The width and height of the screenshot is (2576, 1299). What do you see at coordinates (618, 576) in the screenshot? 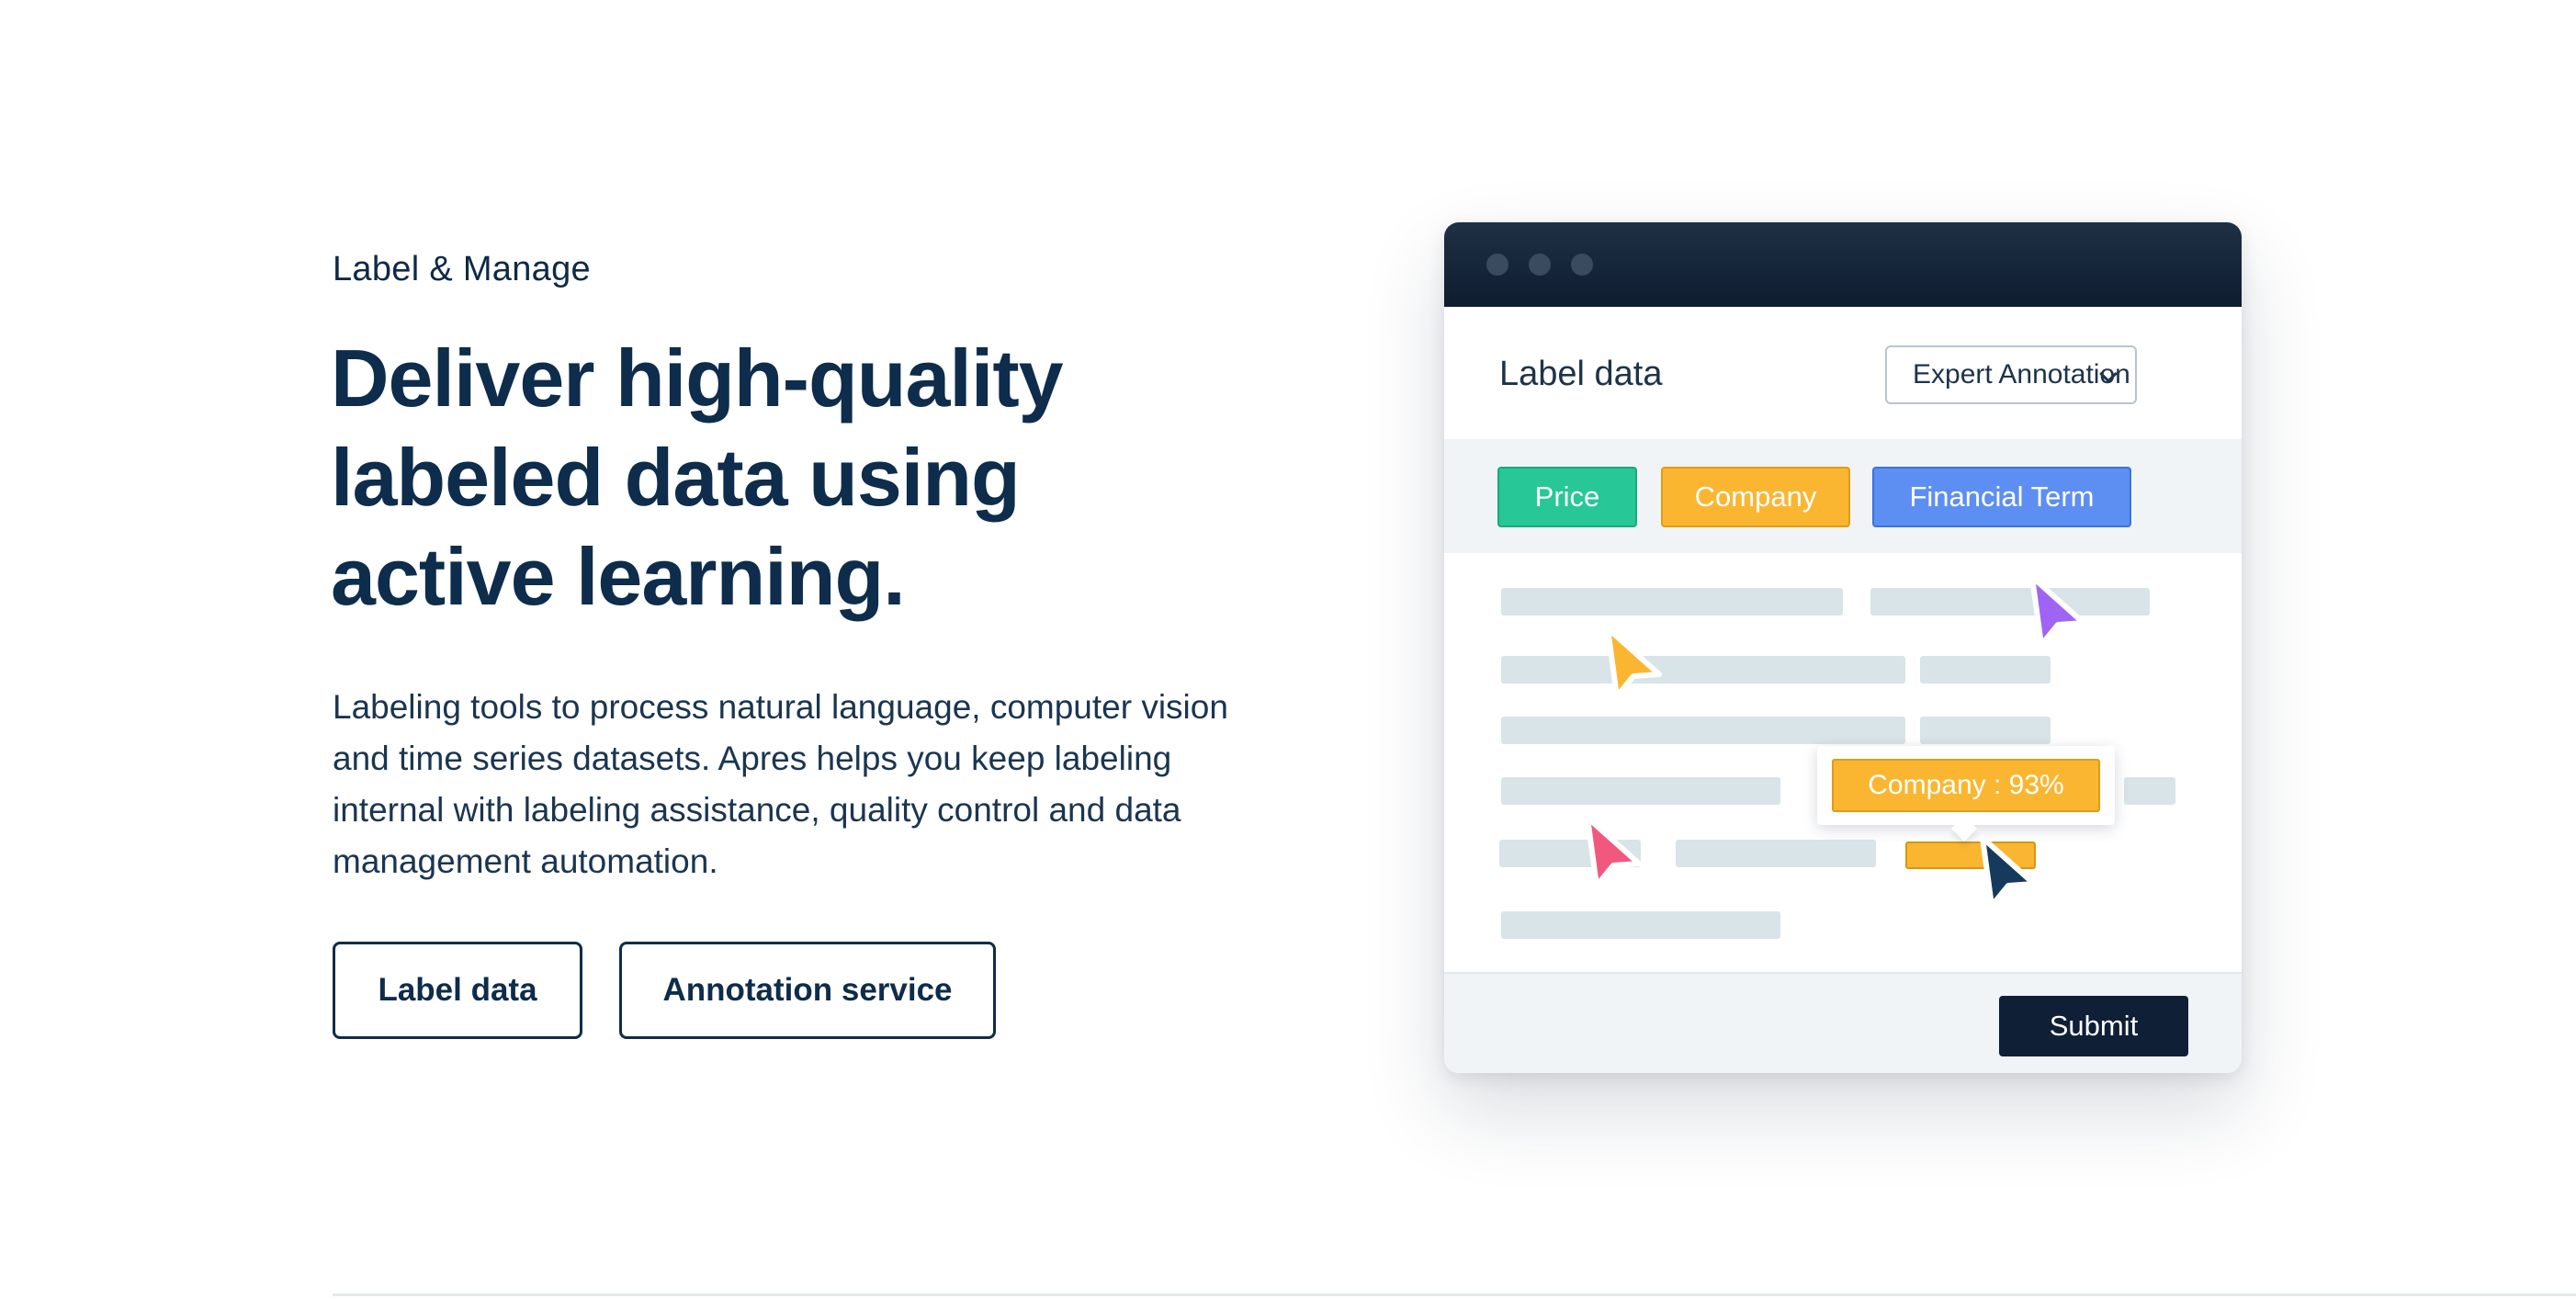
I see `headline-line-3: active learning.` at bounding box center [618, 576].